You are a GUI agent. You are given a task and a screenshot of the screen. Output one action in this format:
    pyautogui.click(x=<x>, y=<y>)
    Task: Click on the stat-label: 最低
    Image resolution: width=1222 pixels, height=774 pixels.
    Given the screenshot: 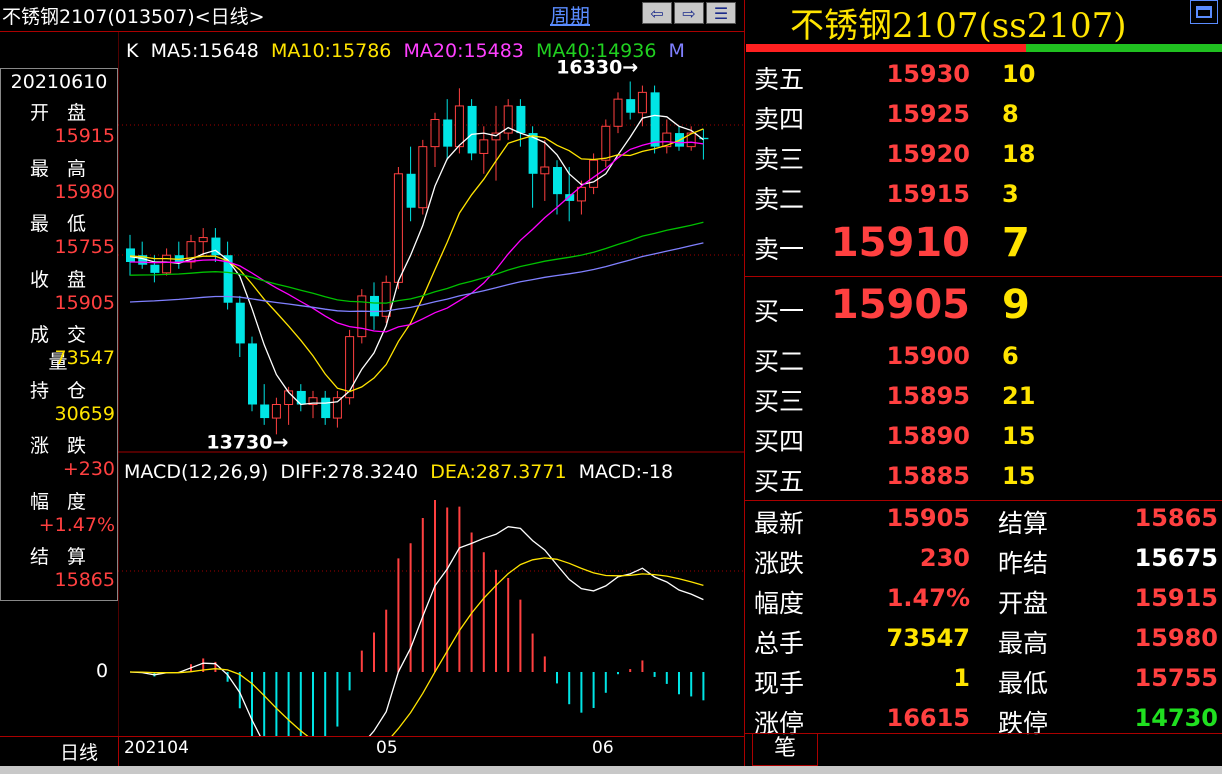 What is the action you would take?
    pyautogui.click(x=1023, y=683)
    